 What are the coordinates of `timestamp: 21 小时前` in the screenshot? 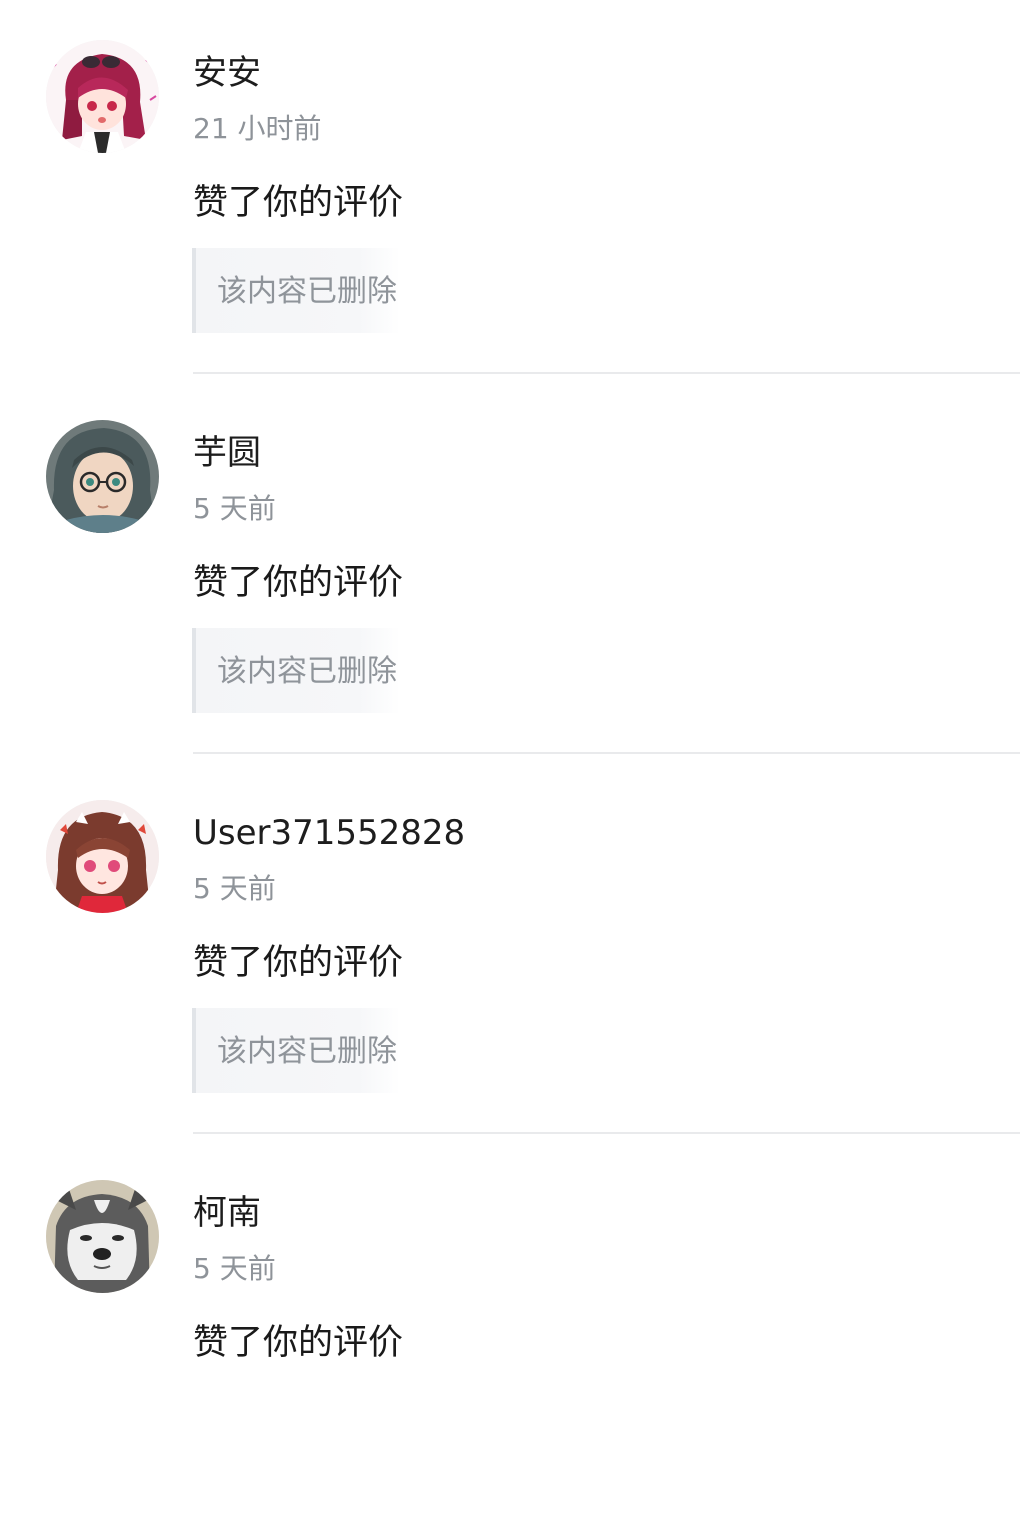 It's located at (257, 128).